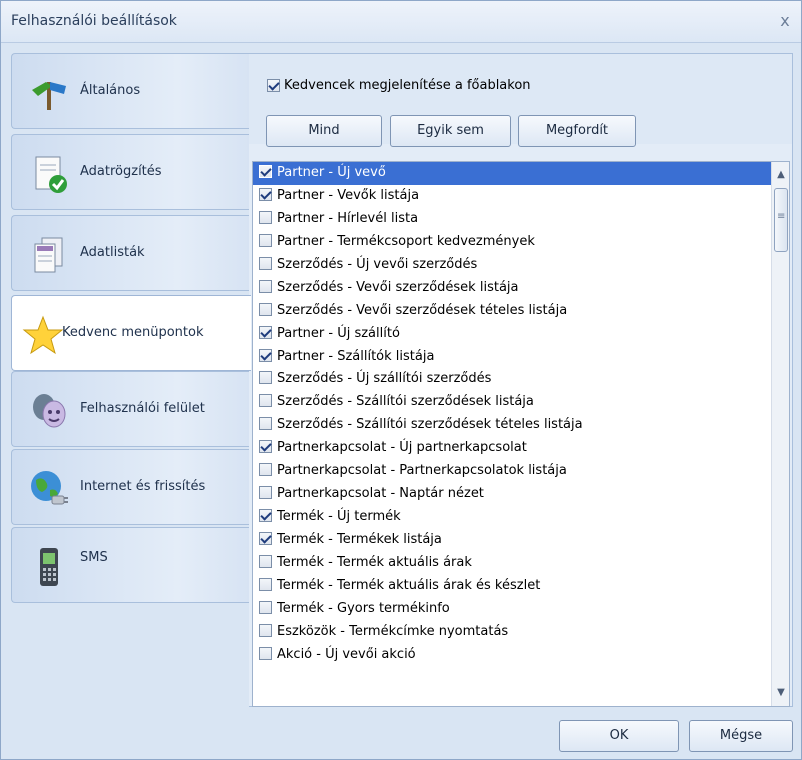 Image resolution: width=802 pixels, height=760 pixels. What do you see at coordinates (339, 517) in the screenshot?
I see `list-item-label: Termék - Új termék` at bounding box center [339, 517].